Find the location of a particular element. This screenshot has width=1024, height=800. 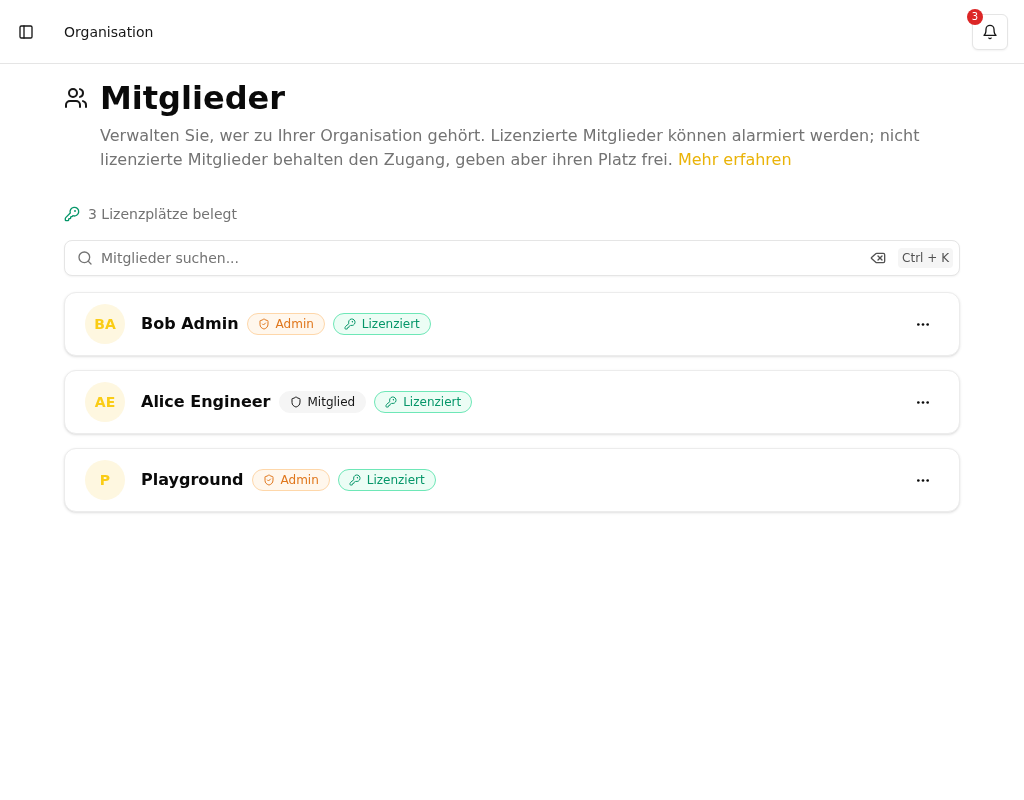

member-card: AE Alice Engineer Mitglied Lizenziert is located at coordinates (512, 402).